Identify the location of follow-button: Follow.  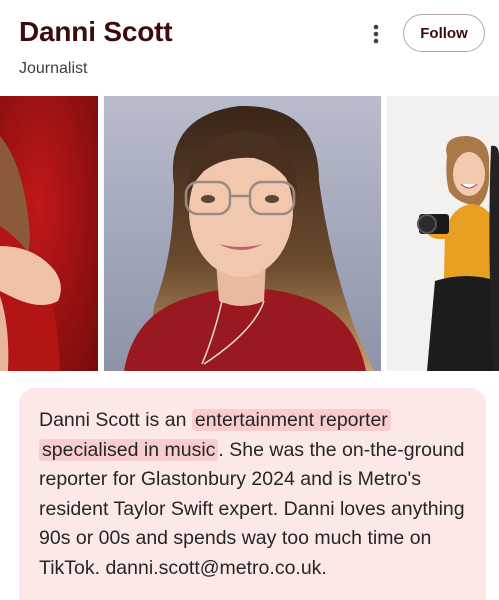
(444, 33).